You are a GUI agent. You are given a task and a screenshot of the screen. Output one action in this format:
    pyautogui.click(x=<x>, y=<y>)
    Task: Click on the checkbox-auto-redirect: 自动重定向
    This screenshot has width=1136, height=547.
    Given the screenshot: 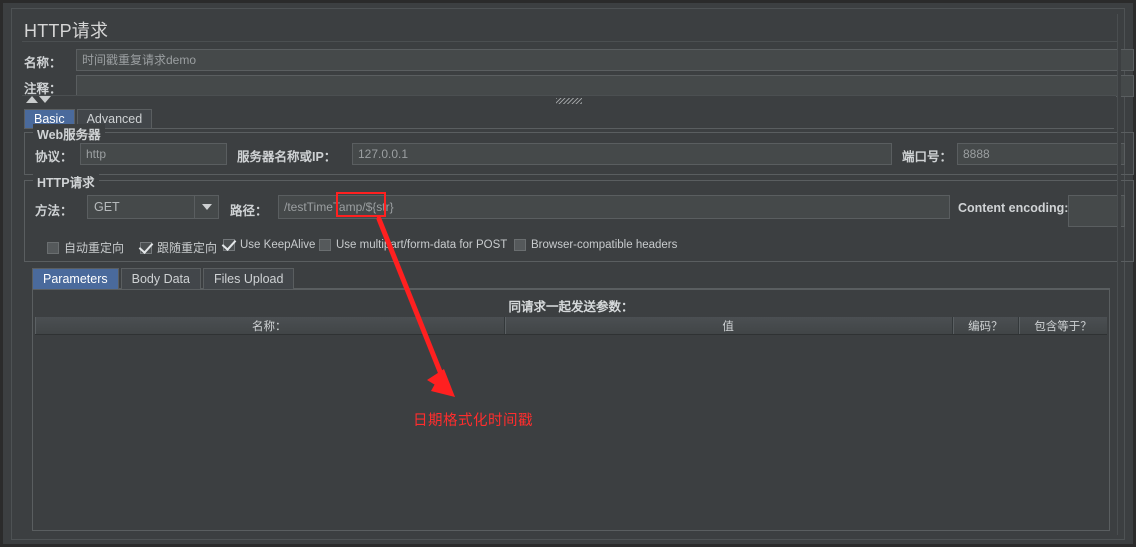 What is the action you would take?
    pyautogui.click(x=85, y=247)
    